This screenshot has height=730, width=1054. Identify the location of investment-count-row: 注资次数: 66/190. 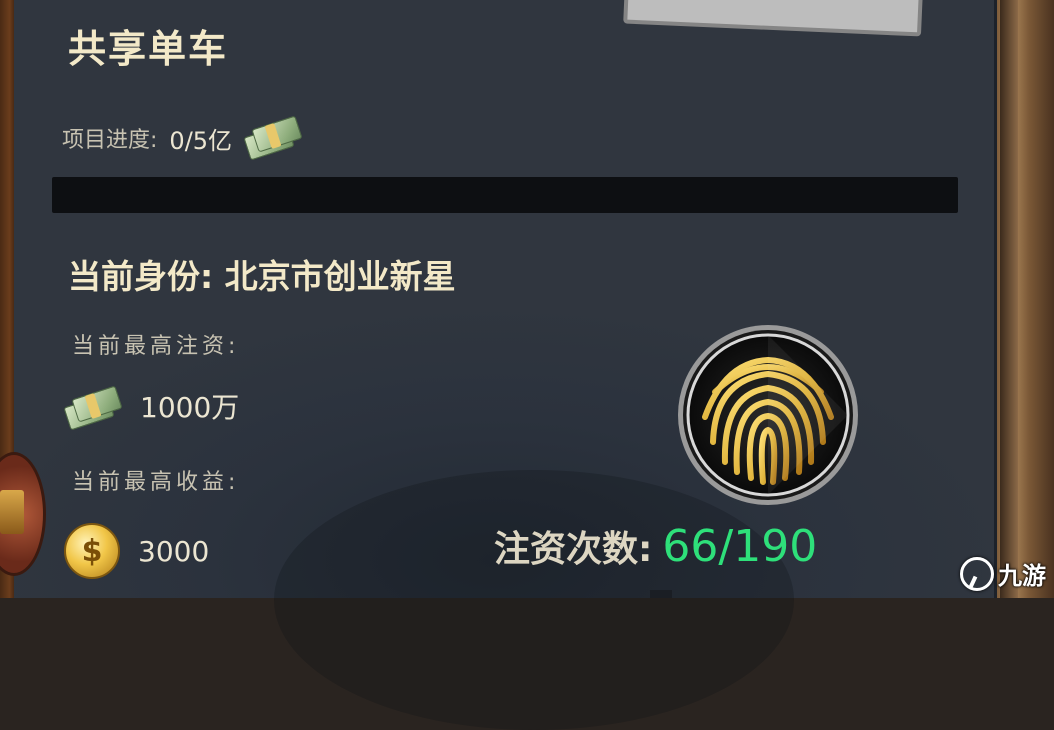
(655, 546).